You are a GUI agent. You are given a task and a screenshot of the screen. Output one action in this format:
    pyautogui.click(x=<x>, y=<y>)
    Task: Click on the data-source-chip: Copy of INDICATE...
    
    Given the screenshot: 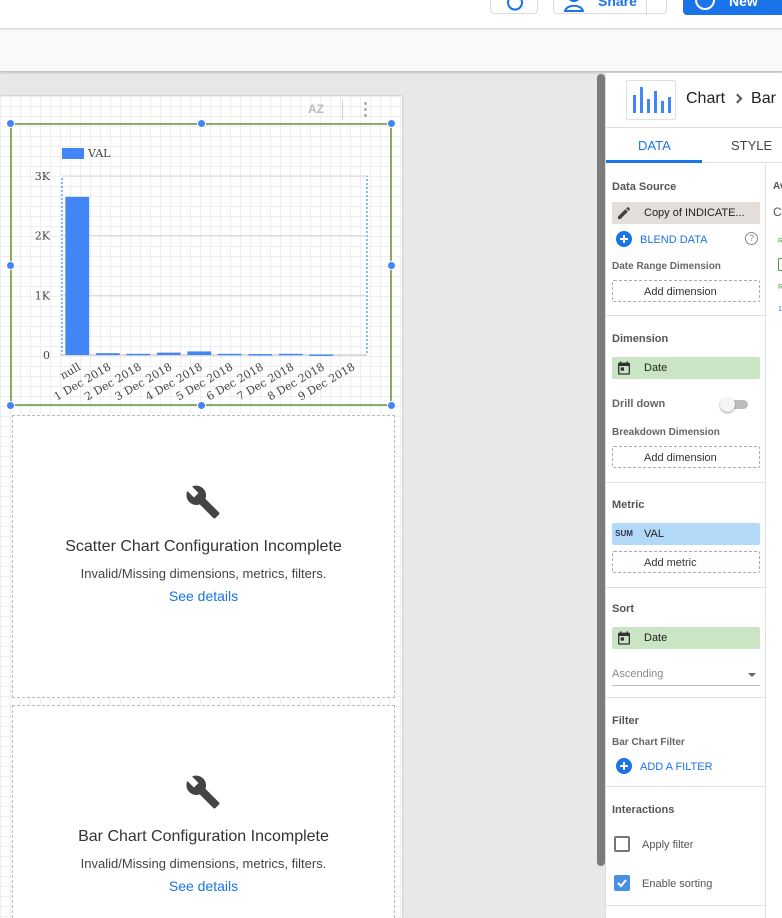 What is the action you would take?
    pyautogui.click(x=686, y=213)
    